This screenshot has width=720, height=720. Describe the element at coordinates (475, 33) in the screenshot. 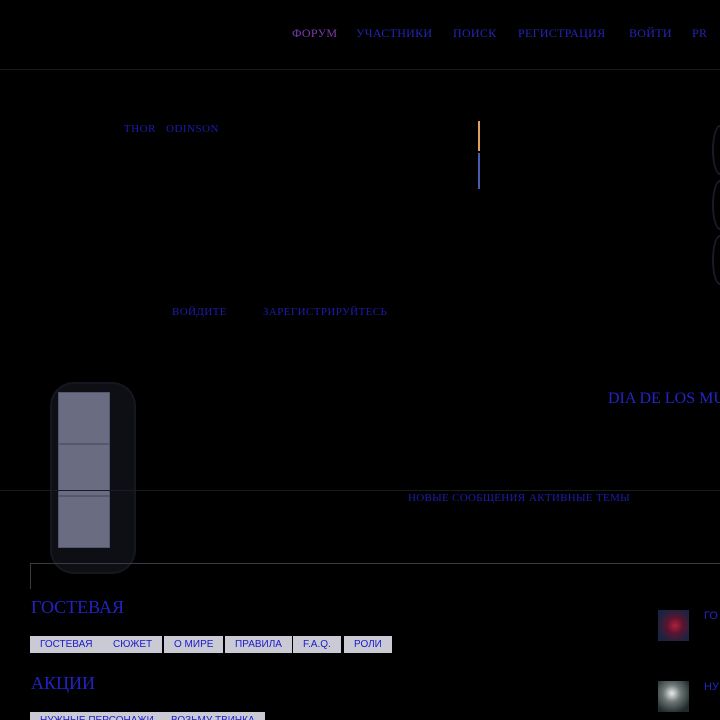

I see `nav-search-link: ПОИСК` at that location.